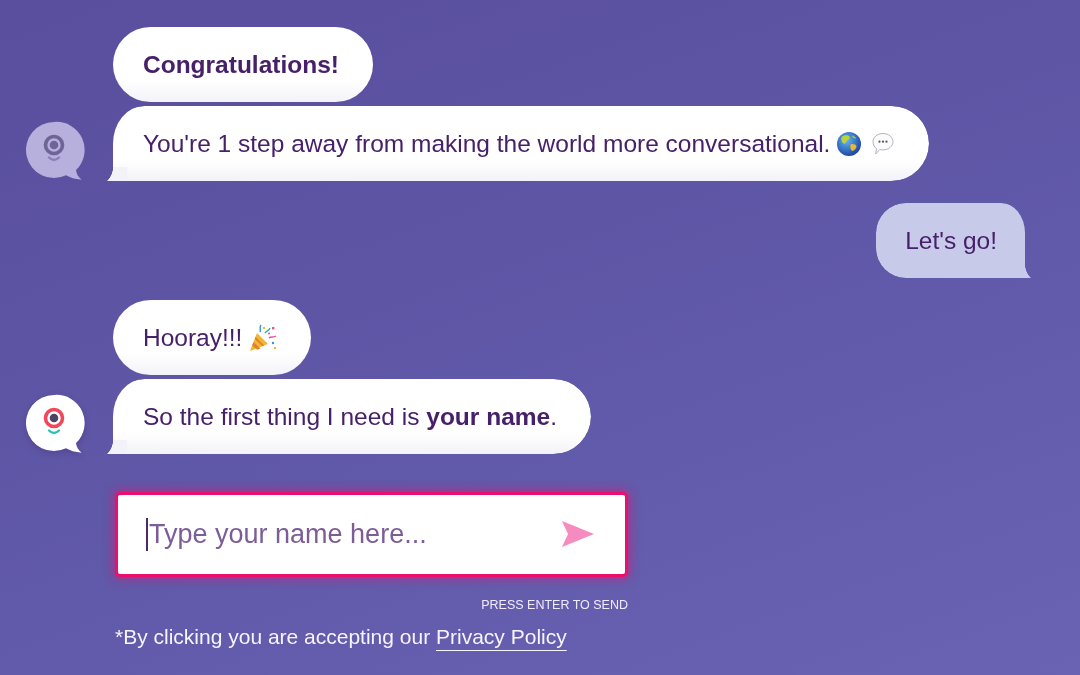  What do you see at coordinates (487, 143) in the screenshot?
I see `message-text: You're 1 step away from making the world more conversational.` at bounding box center [487, 143].